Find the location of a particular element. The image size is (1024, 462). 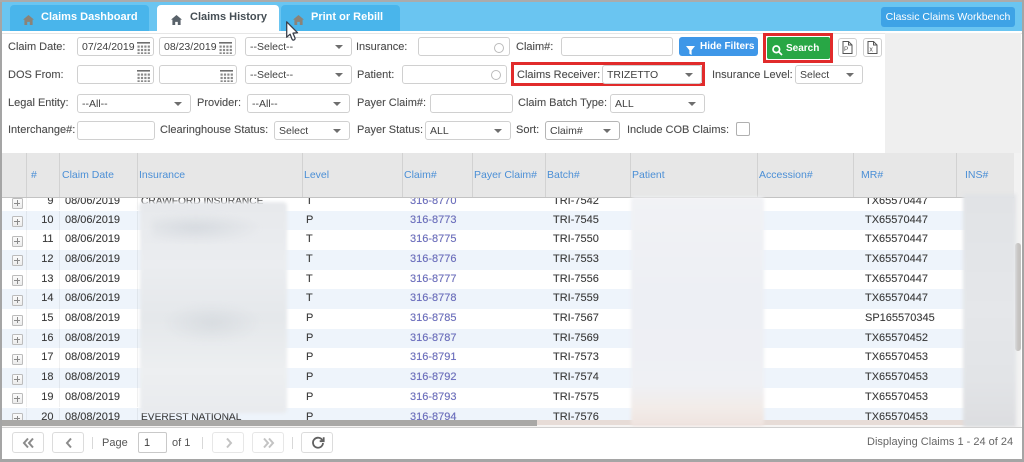

svg-text: P is located at coordinates (846, 49).